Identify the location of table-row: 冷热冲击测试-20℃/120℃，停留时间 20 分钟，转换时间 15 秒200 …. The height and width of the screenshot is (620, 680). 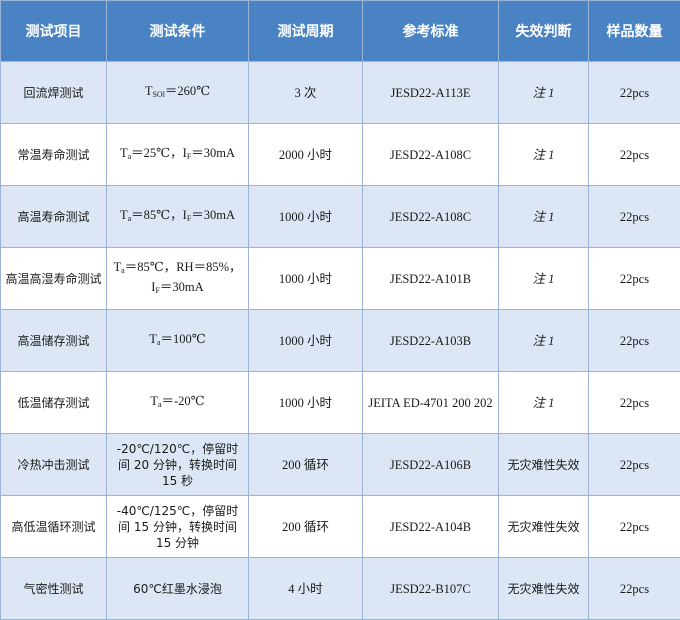
(340, 465).